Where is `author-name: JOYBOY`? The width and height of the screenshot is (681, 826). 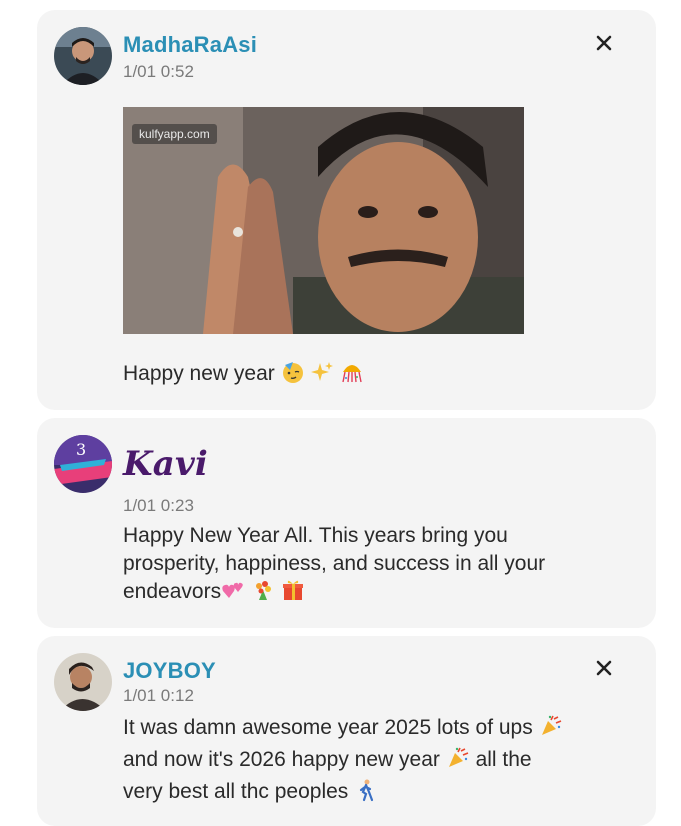 author-name: JOYBOY is located at coordinates (169, 671).